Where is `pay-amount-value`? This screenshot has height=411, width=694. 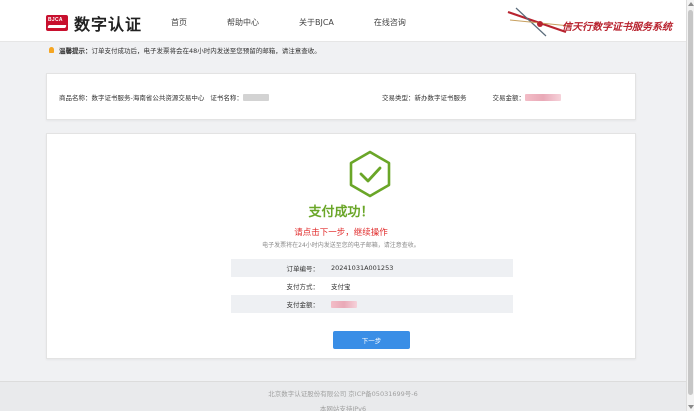
pay-amount-value is located at coordinates (344, 304).